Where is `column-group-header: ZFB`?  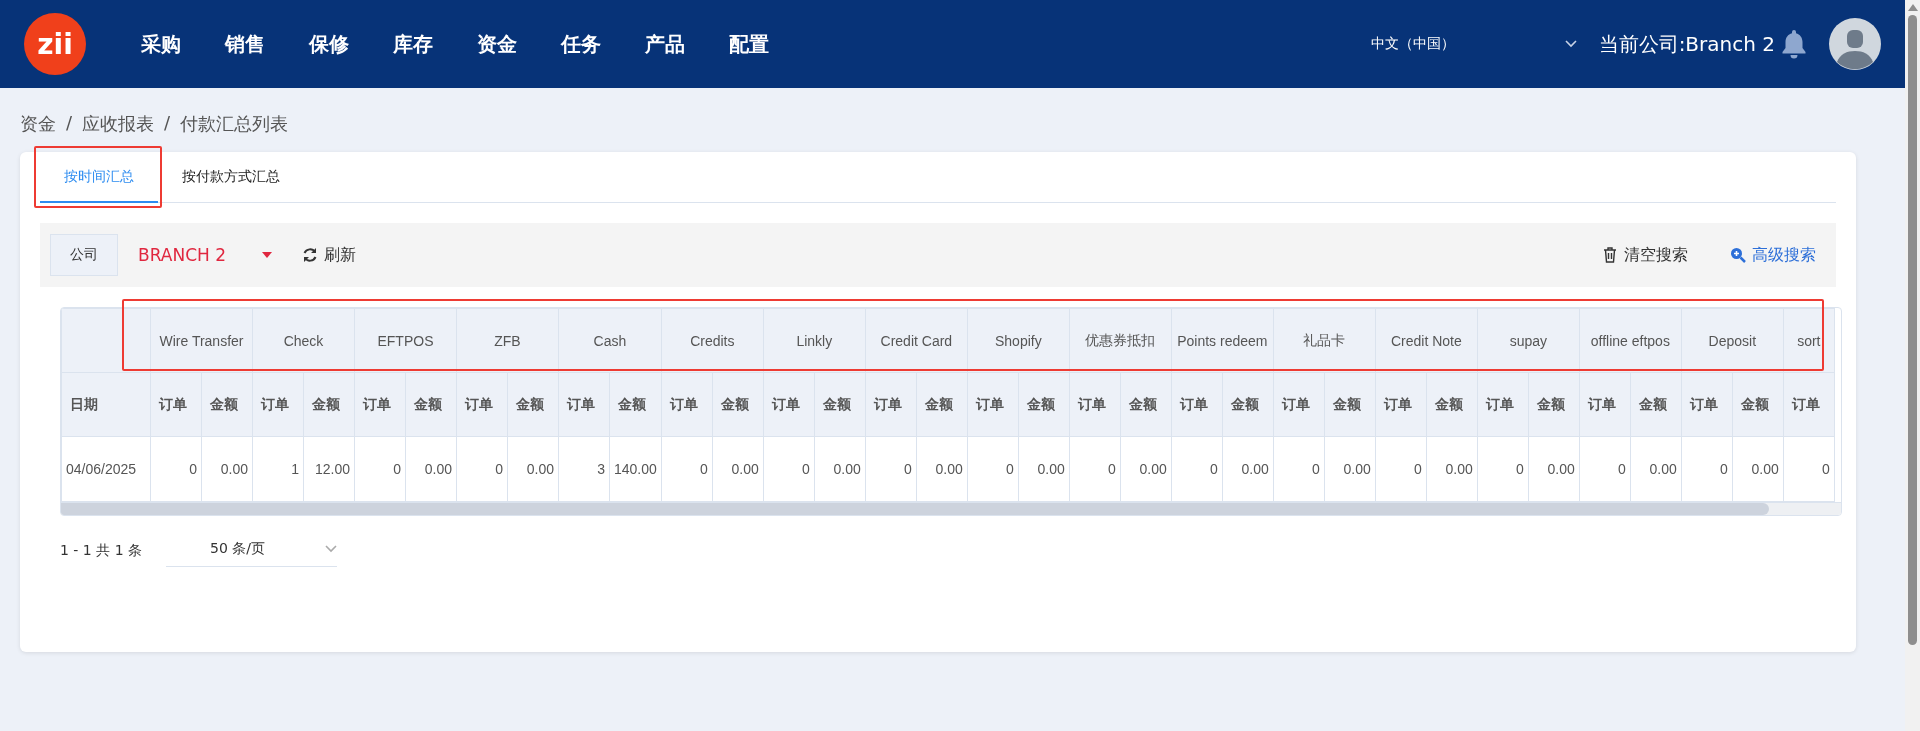
column-group-header: ZFB is located at coordinates (507, 340).